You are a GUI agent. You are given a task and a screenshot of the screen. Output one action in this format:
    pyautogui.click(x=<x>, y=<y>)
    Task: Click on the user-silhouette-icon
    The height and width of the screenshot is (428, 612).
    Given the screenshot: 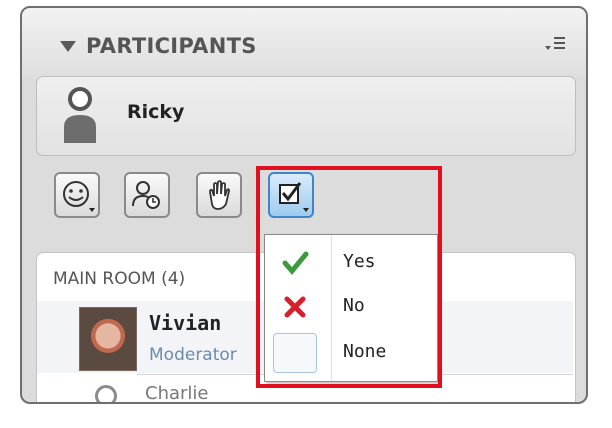 What is the action you would take?
    pyautogui.click(x=80, y=115)
    